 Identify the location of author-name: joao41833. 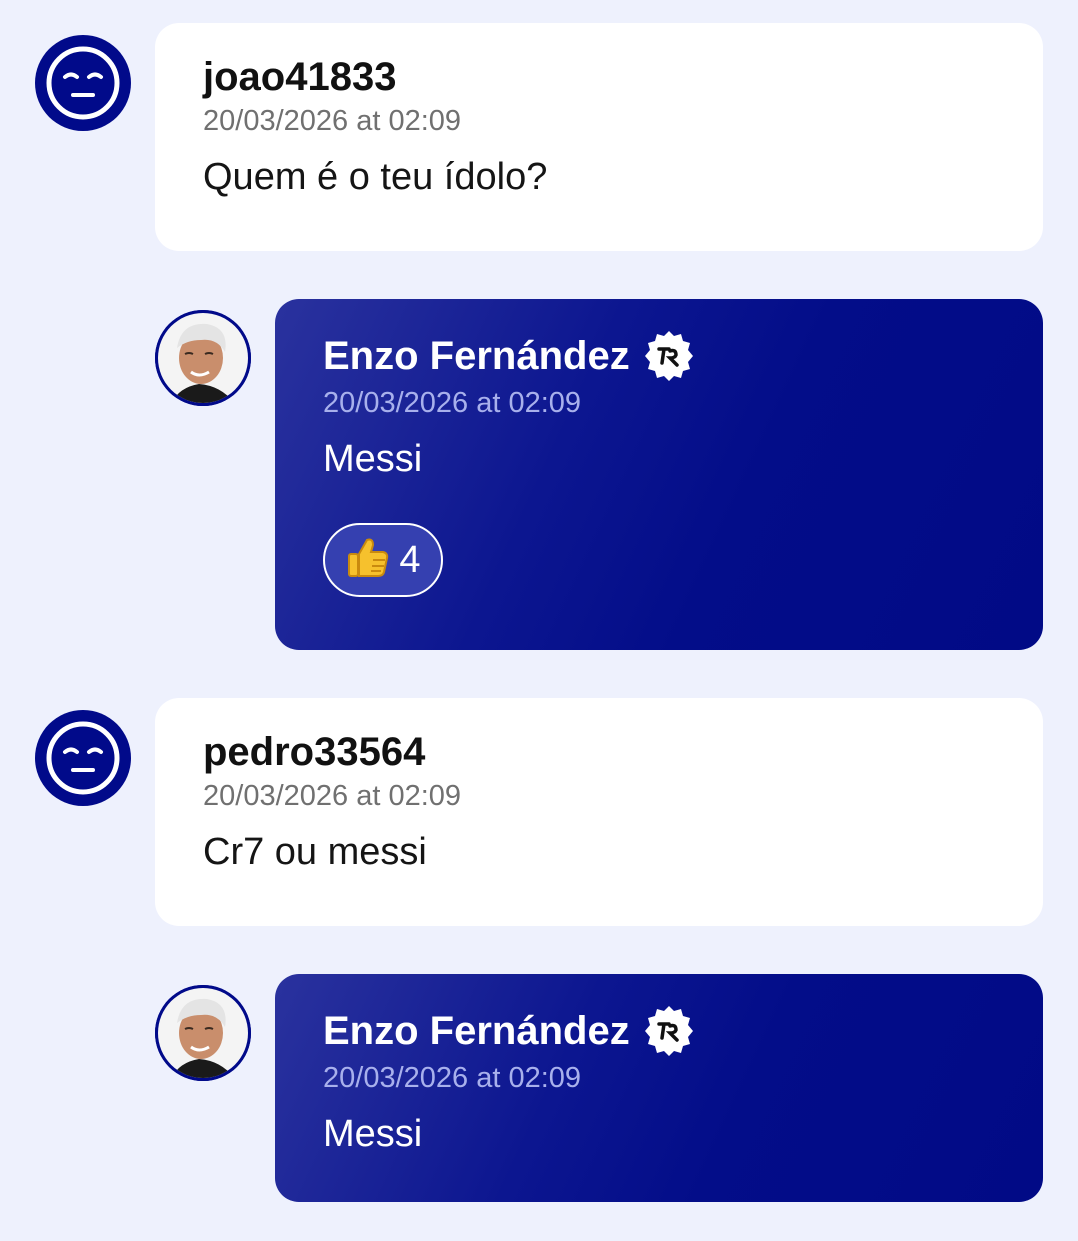
(599, 77).